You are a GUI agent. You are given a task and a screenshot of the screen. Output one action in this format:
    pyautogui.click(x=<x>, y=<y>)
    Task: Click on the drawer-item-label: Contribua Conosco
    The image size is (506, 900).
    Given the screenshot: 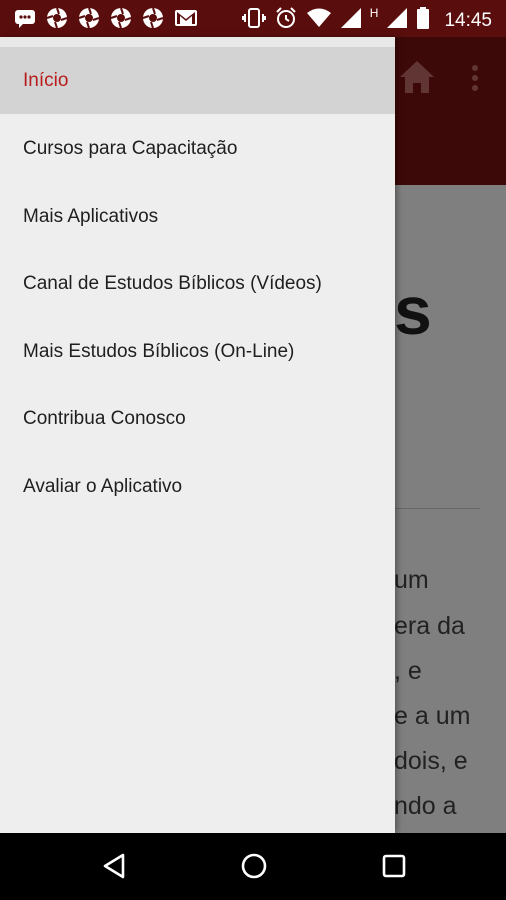 What is the action you would take?
    pyautogui.click(x=104, y=418)
    